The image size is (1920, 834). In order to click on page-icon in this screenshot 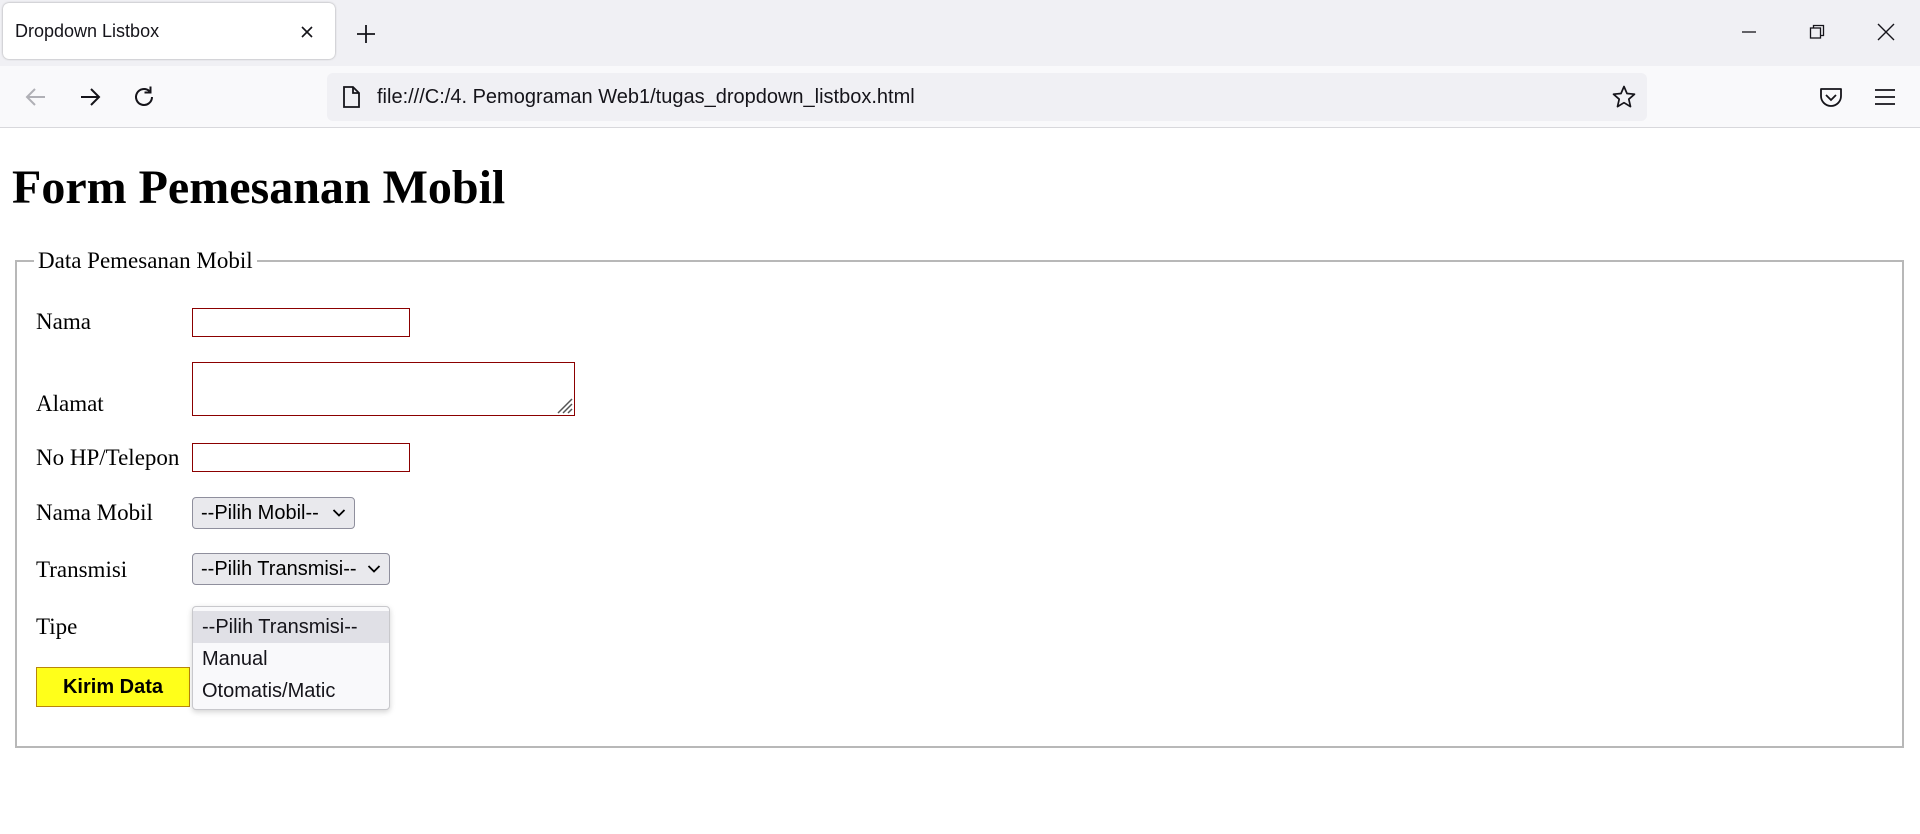, I will do `click(351, 97)`.